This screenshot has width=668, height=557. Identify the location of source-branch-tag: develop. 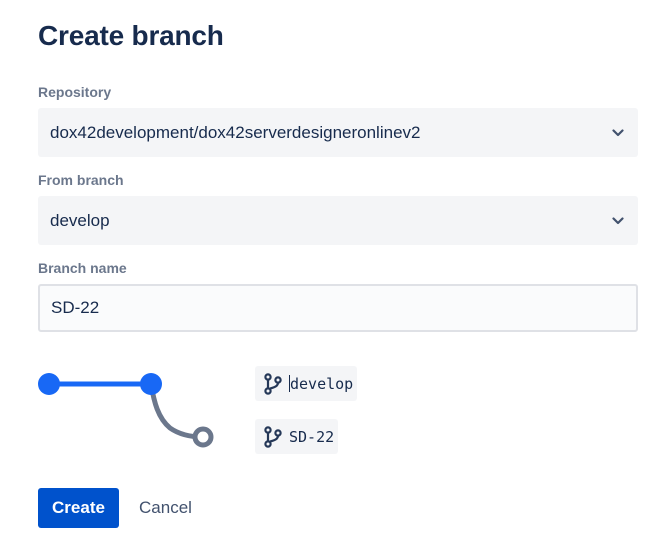
(306, 383).